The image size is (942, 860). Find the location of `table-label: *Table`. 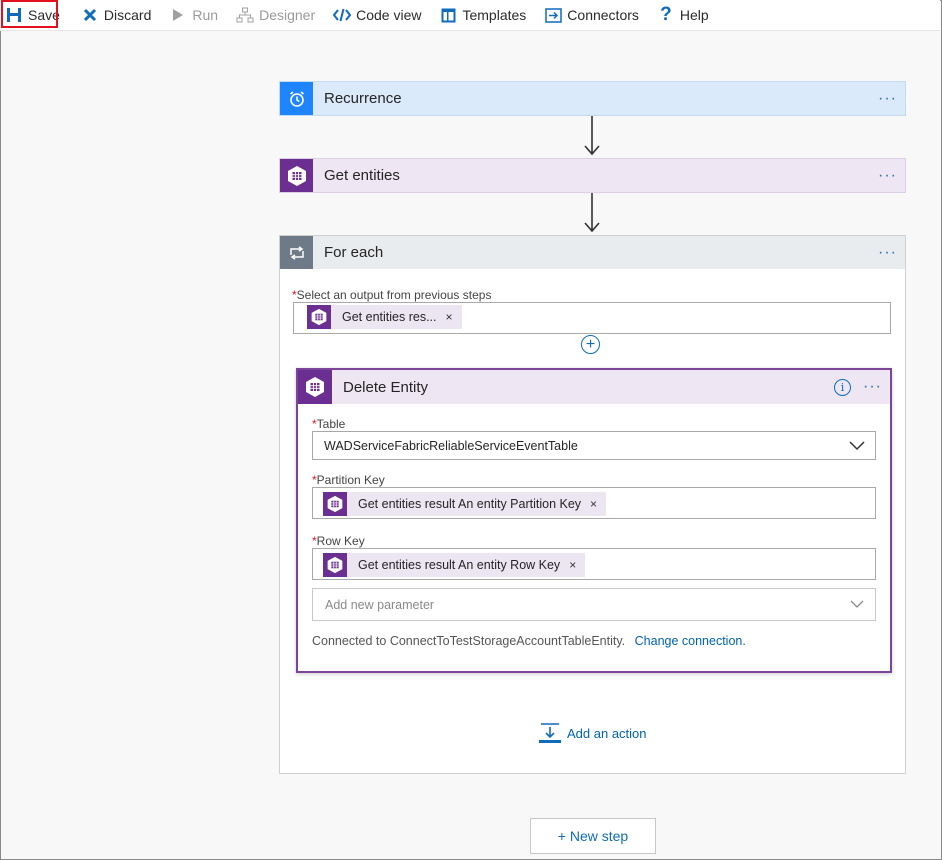

table-label: *Table is located at coordinates (329, 424).